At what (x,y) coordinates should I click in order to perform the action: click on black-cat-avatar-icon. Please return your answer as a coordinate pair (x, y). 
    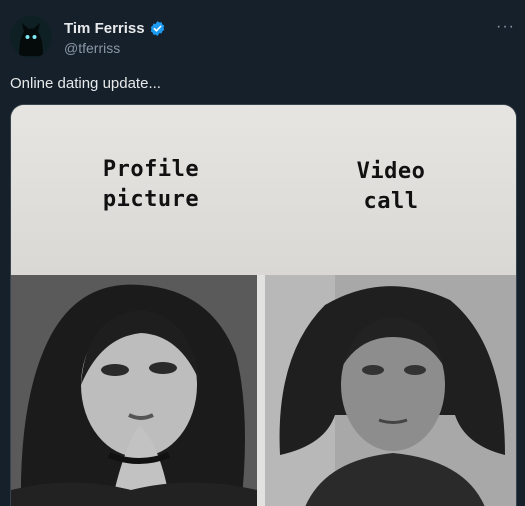
    Looking at the image, I should click on (31, 37).